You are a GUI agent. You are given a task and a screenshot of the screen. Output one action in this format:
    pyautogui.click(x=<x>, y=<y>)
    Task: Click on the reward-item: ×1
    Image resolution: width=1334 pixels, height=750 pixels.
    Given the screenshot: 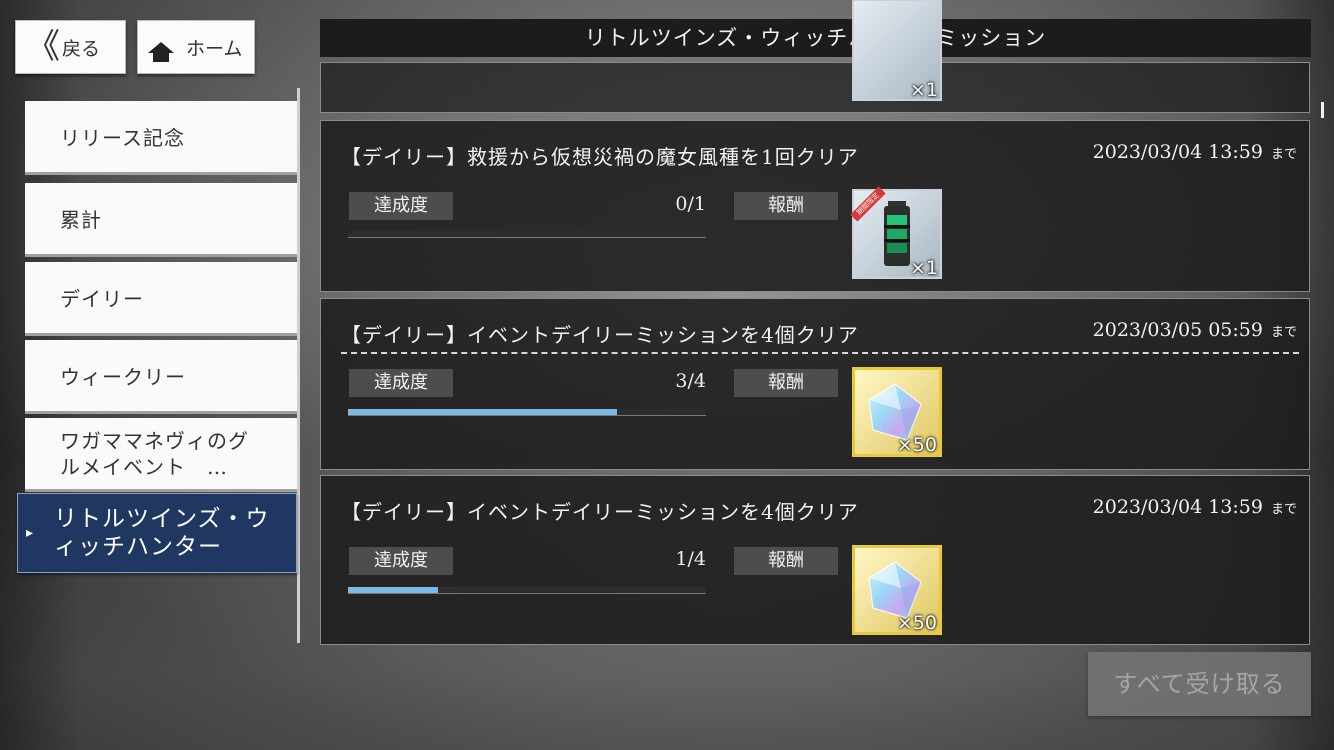 What is the action you would take?
    pyautogui.click(x=897, y=50)
    